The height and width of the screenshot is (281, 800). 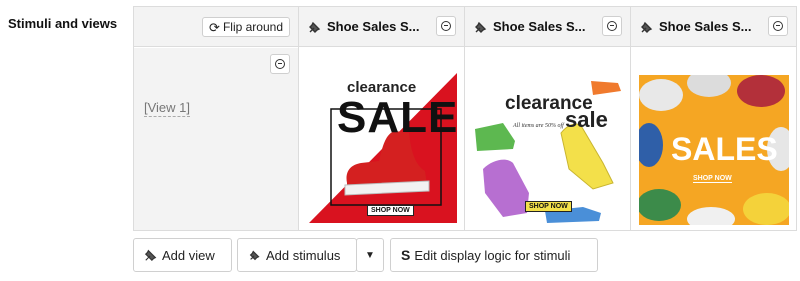 What do you see at coordinates (167, 108) in the screenshot?
I see `view-label: [View 1]` at bounding box center [167, 108].